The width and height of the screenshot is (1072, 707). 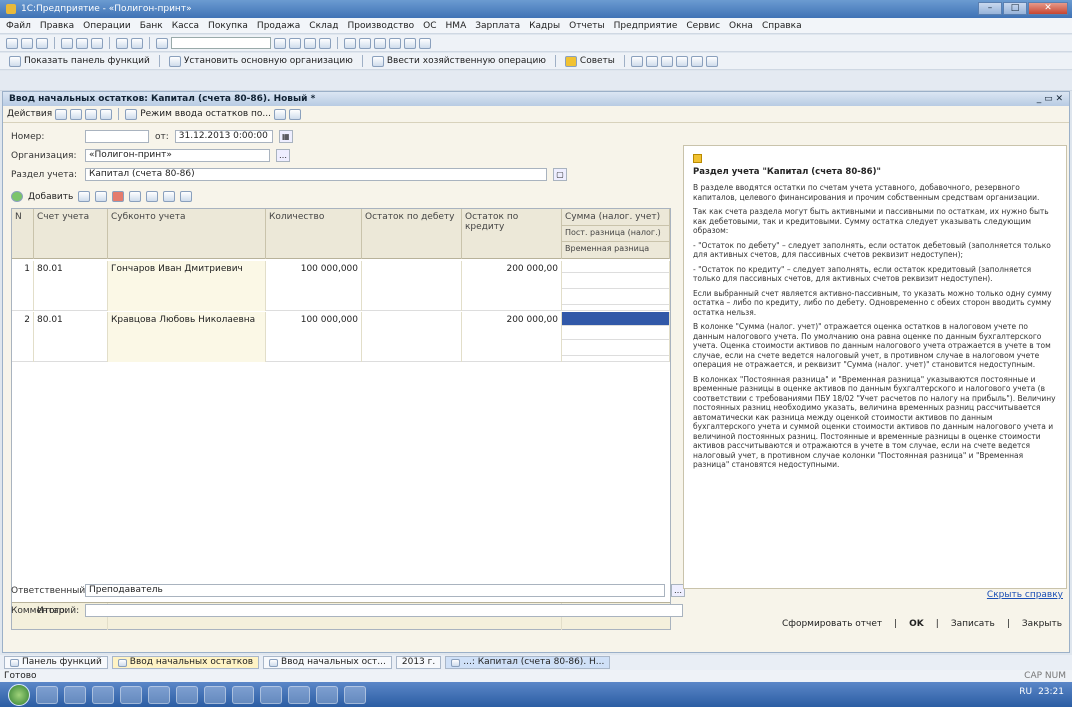 What do you see at coordinates (12, 43) in the screenshot?
I see `new-doc-icon` at bounding box center [12, 43].